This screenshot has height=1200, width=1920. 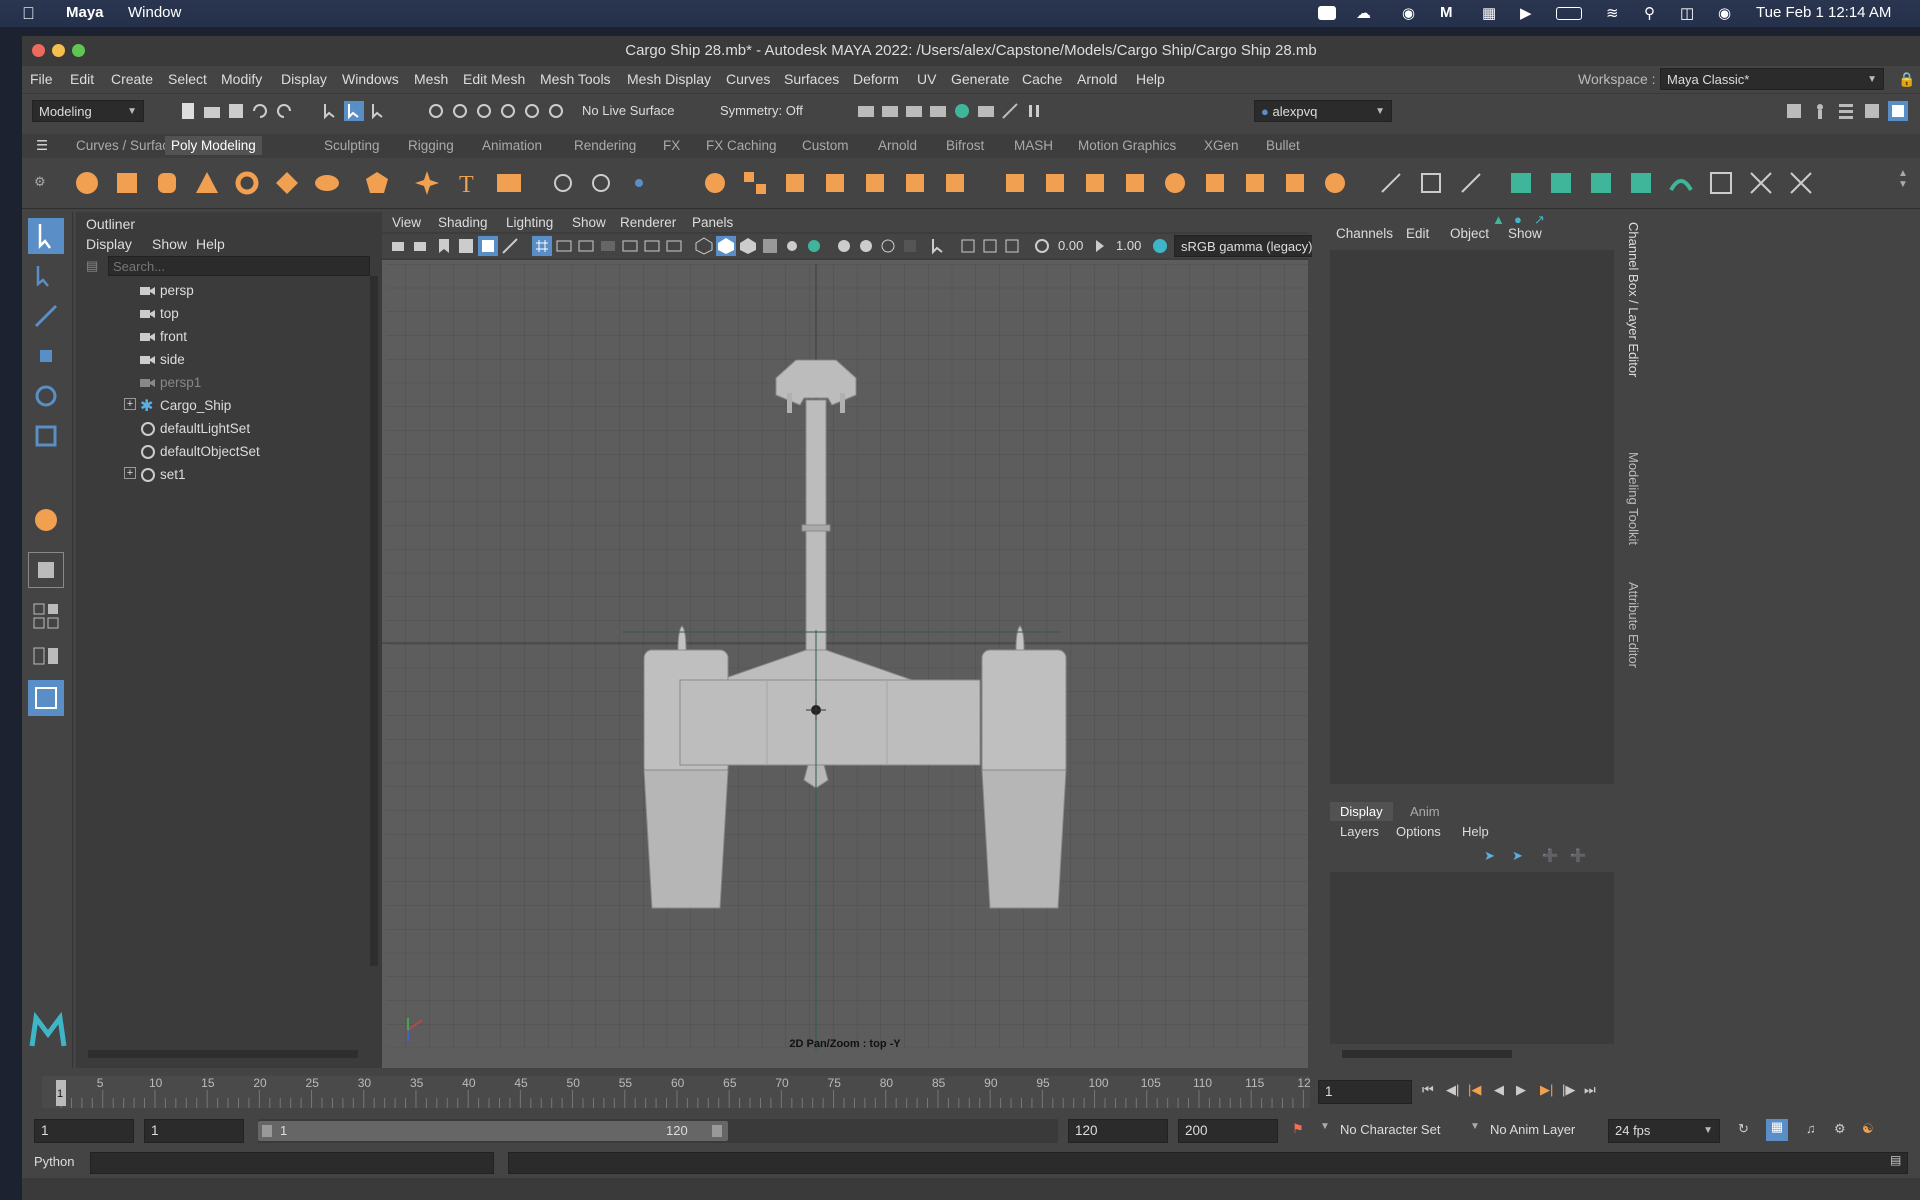 What do you see at coordinates (990, 246) in the screenshot?
I see `xray-joints-icon` at bounding box center [990, 246].